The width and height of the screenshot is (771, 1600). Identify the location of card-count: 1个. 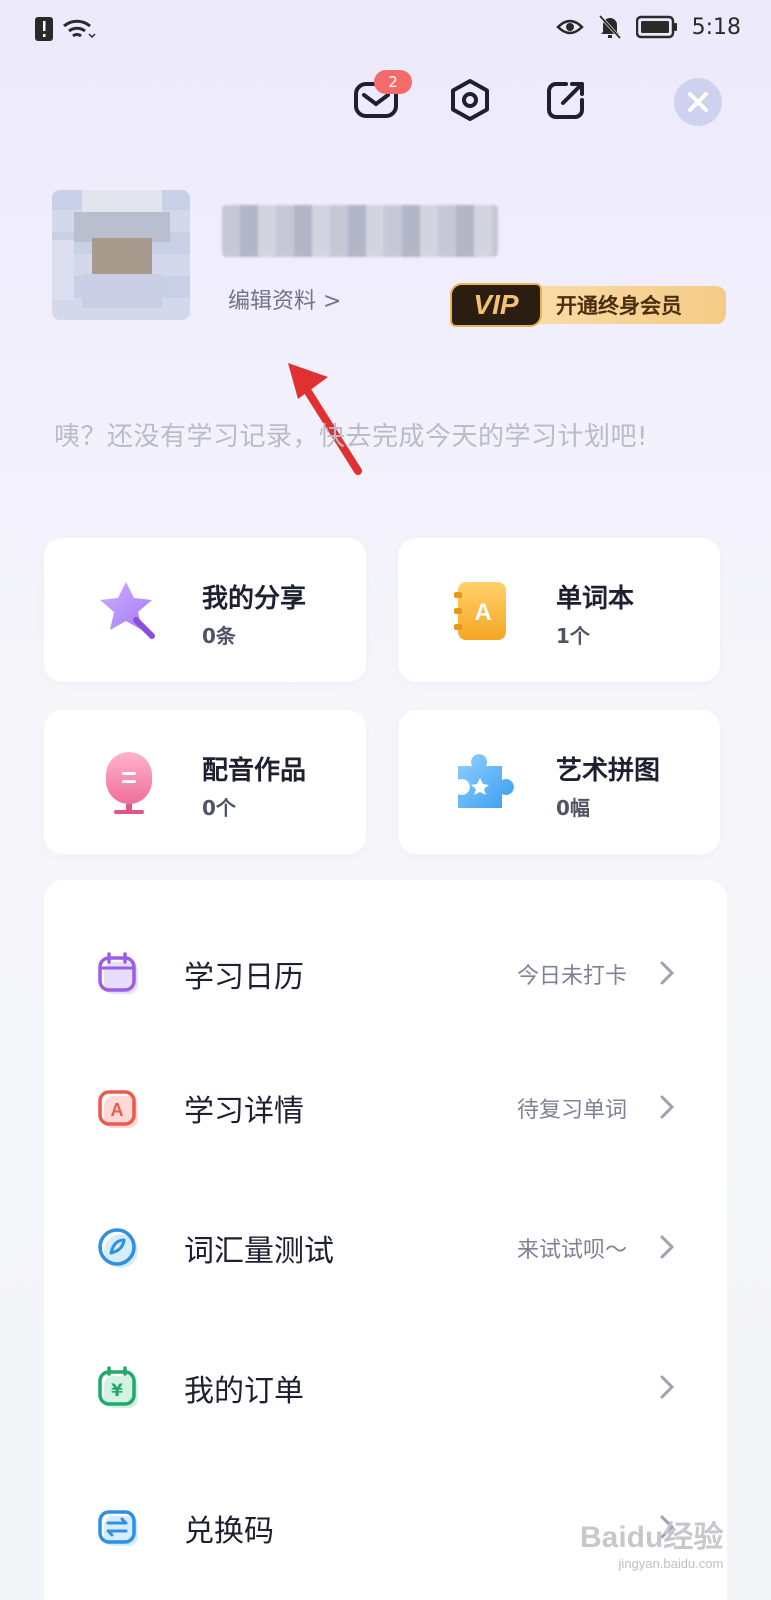
(573, 636).